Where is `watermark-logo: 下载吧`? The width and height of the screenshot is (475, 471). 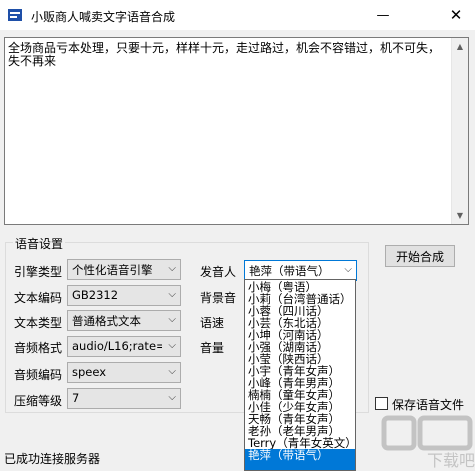 watermark-logo: 下载吧 is located at coordinates (428, 442).